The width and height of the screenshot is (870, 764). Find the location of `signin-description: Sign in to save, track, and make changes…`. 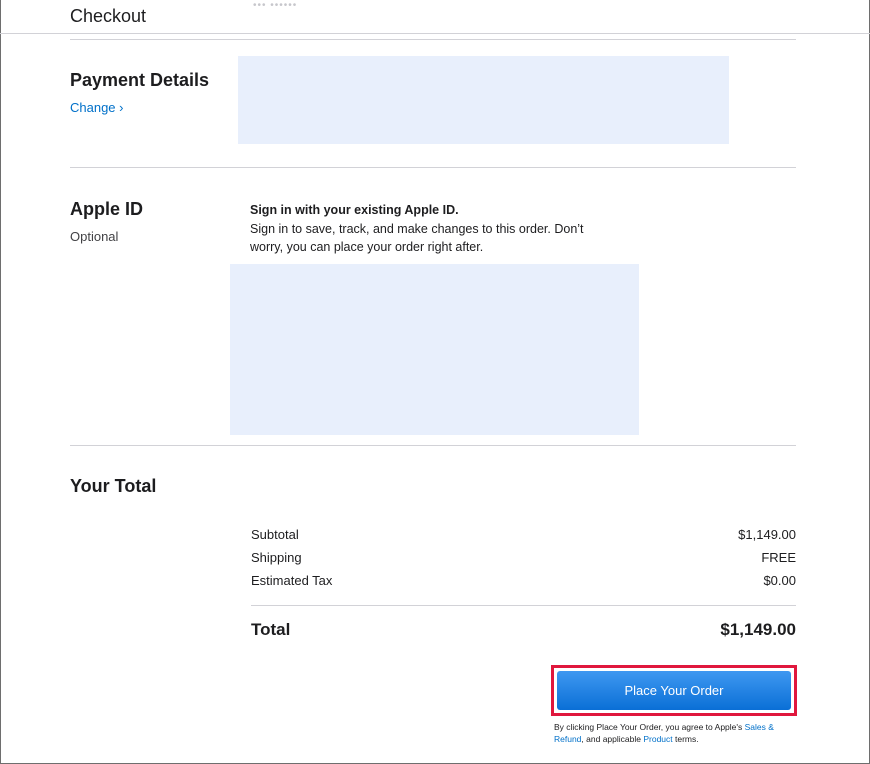

signin-description: Sign in to save, track, and make changes… is located at coordinates (417, 238).